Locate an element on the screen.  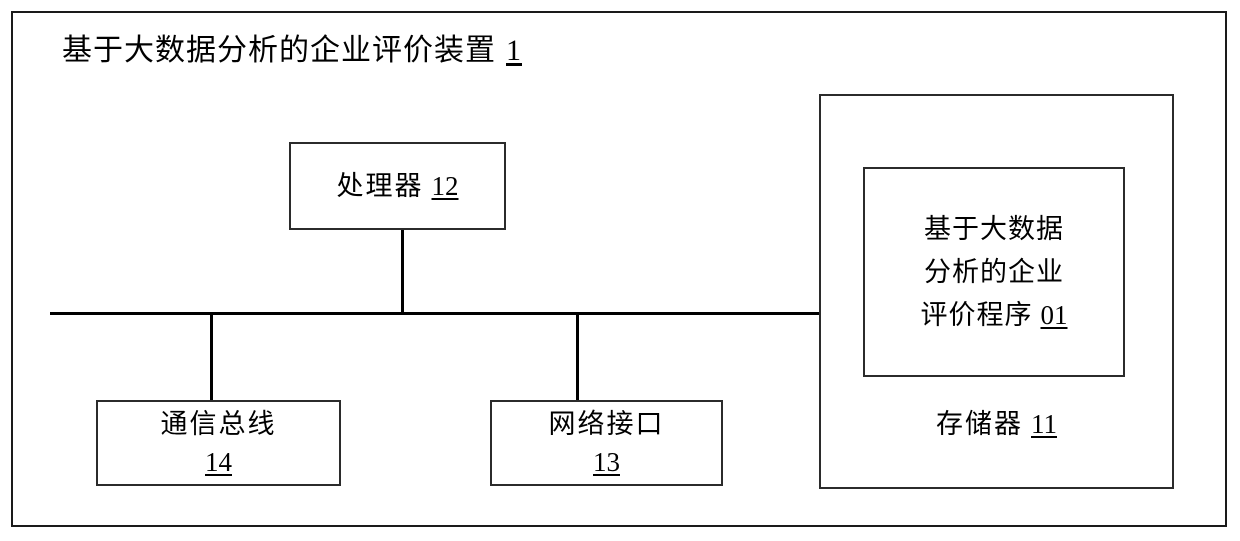
processor-label: 处理器 12 is located at coordinates (398, 186).